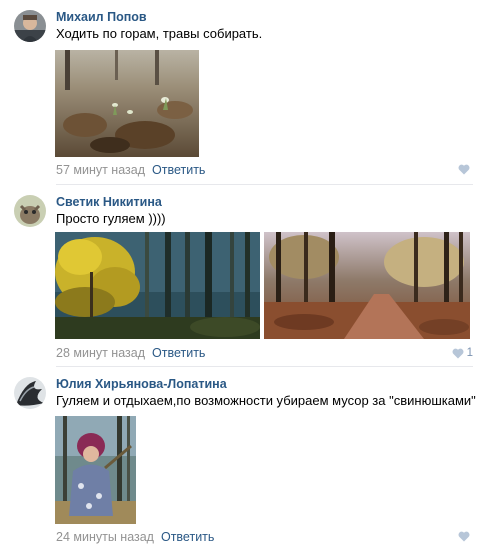 Image resolution: width=485 pixels, height=546 pixels. I want to click on like-button: 1, so click(462, 353).